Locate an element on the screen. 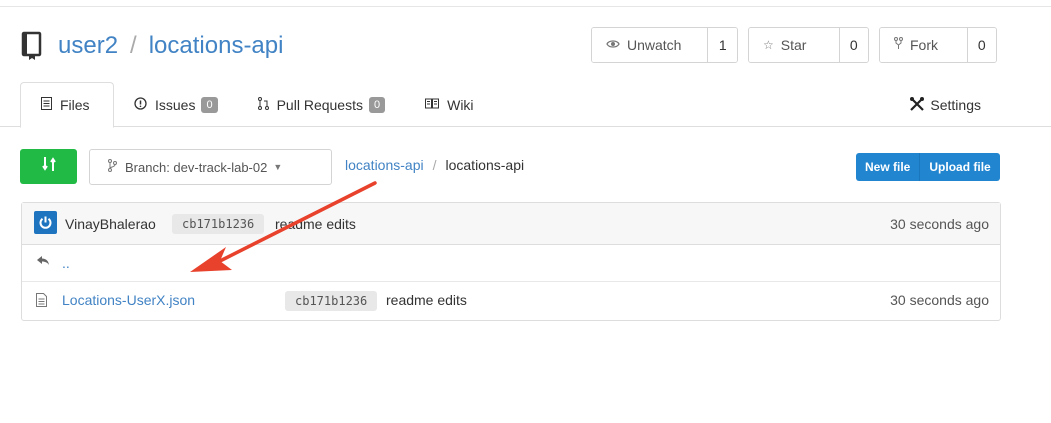 This screenshot has height=423, width=1051. repo-book-icon is located at coordinates (32, 46).